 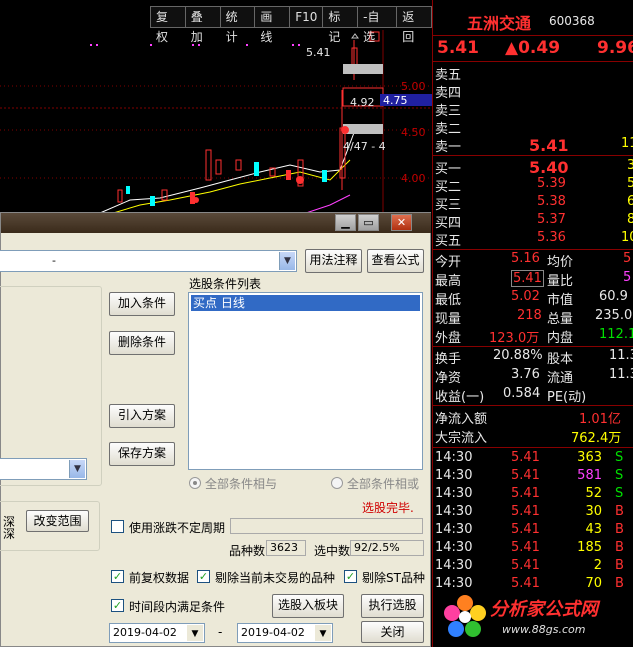 I want to click on tick-row: 14:30 5.41 43 B, so click(x=533, y=531).